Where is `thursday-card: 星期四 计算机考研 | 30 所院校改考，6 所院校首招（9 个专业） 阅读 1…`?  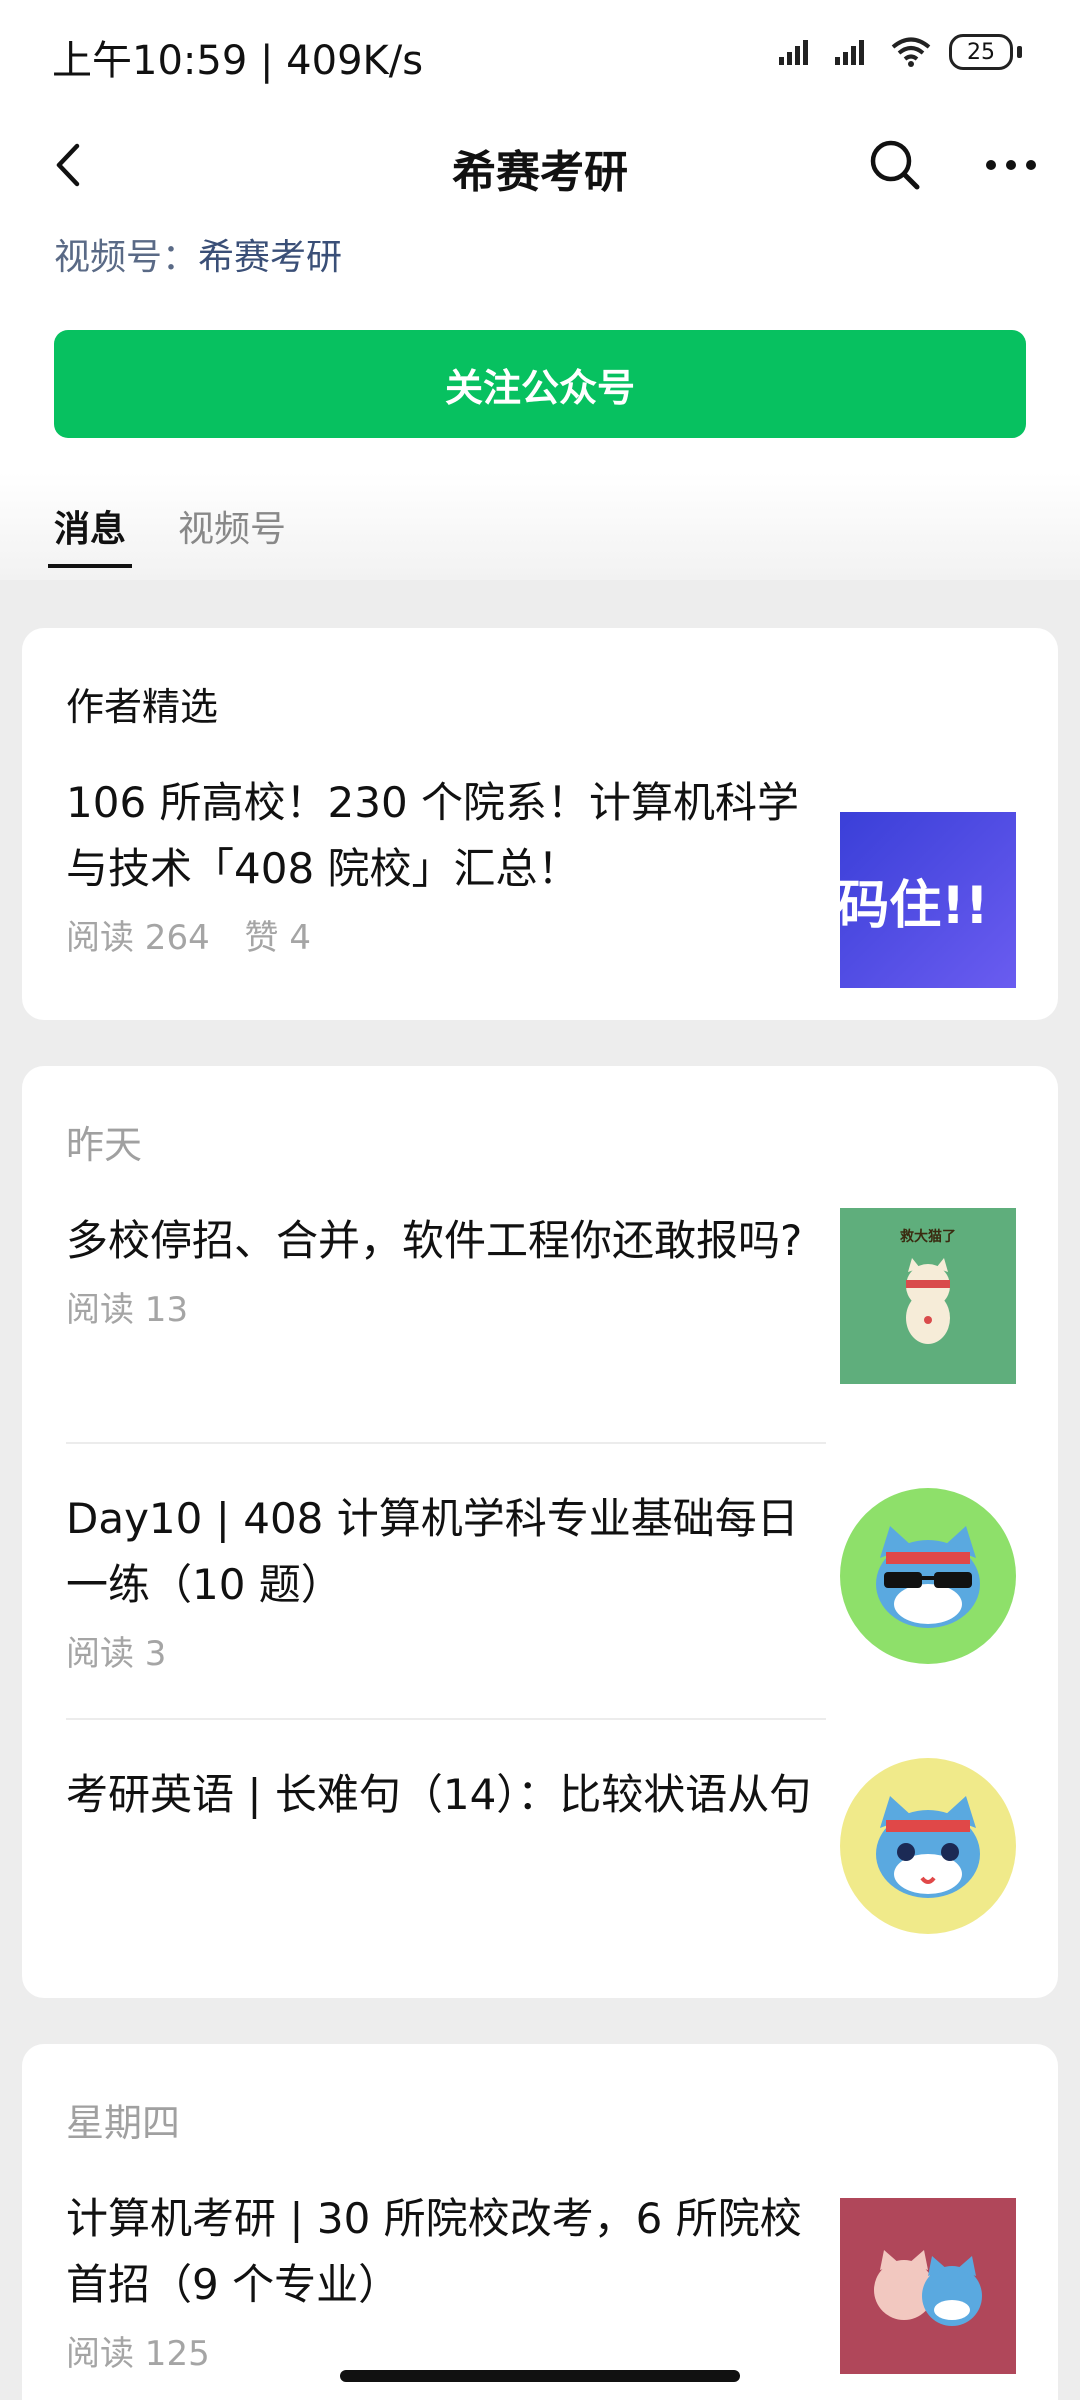
thursday-card: 星期四 计算机考研 | 30 所院校改考，6 所院校首招（9 个专业） 阅读 1… is located at coordinates (540, 2222).